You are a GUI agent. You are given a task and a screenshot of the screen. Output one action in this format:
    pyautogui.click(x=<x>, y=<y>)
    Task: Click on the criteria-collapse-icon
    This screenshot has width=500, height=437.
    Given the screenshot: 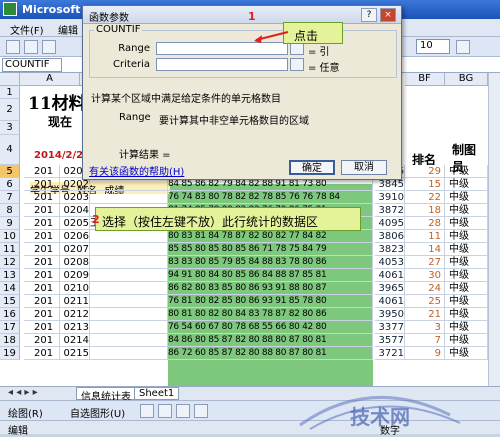 What is the action you would take?
    pyautogui.click(x=297, y=64)
    